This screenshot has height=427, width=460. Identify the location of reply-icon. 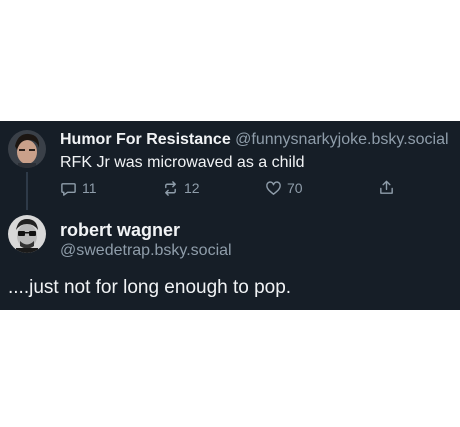
(68, 189).